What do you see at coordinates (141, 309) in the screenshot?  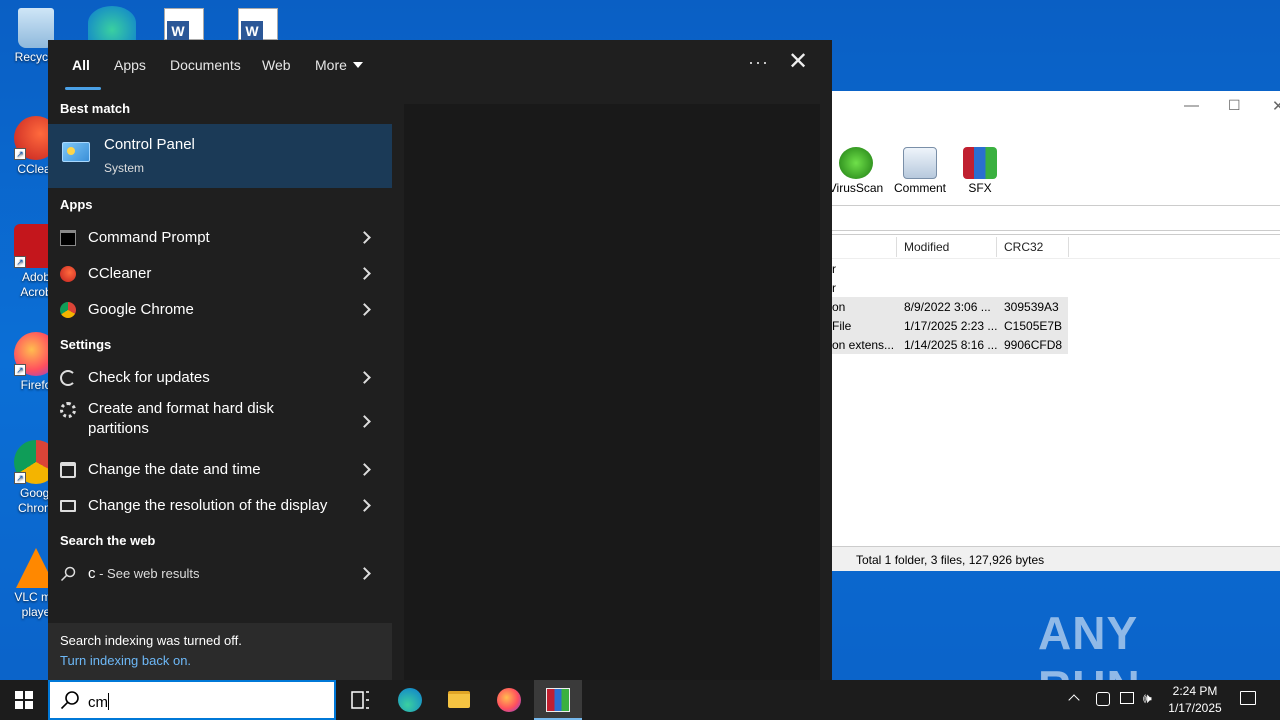 I see `result-label: Google Chrome` at bounding box center [141, 309].